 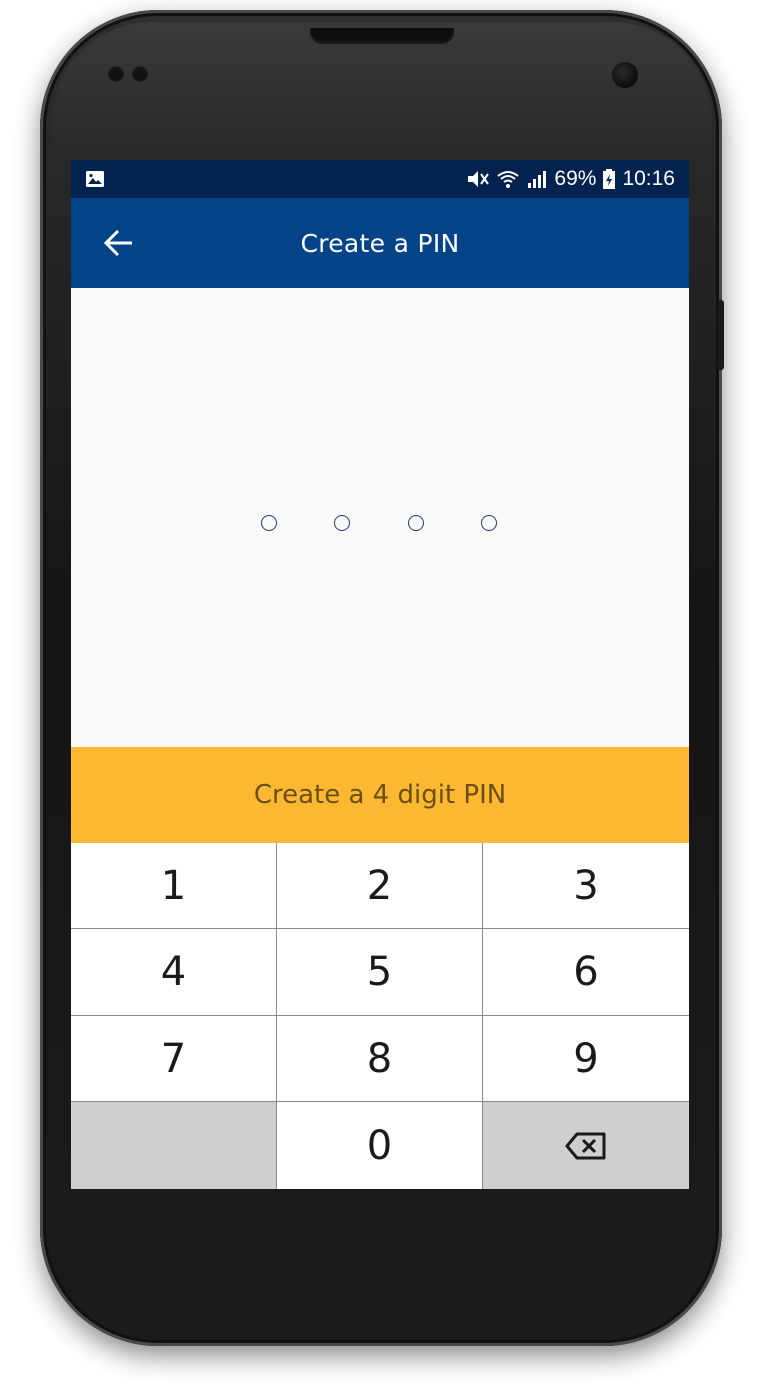 What do you see at coordinates (174, 1059) in the screenshot?
I see `key-7: 7` at bounding box center [174, 1059].